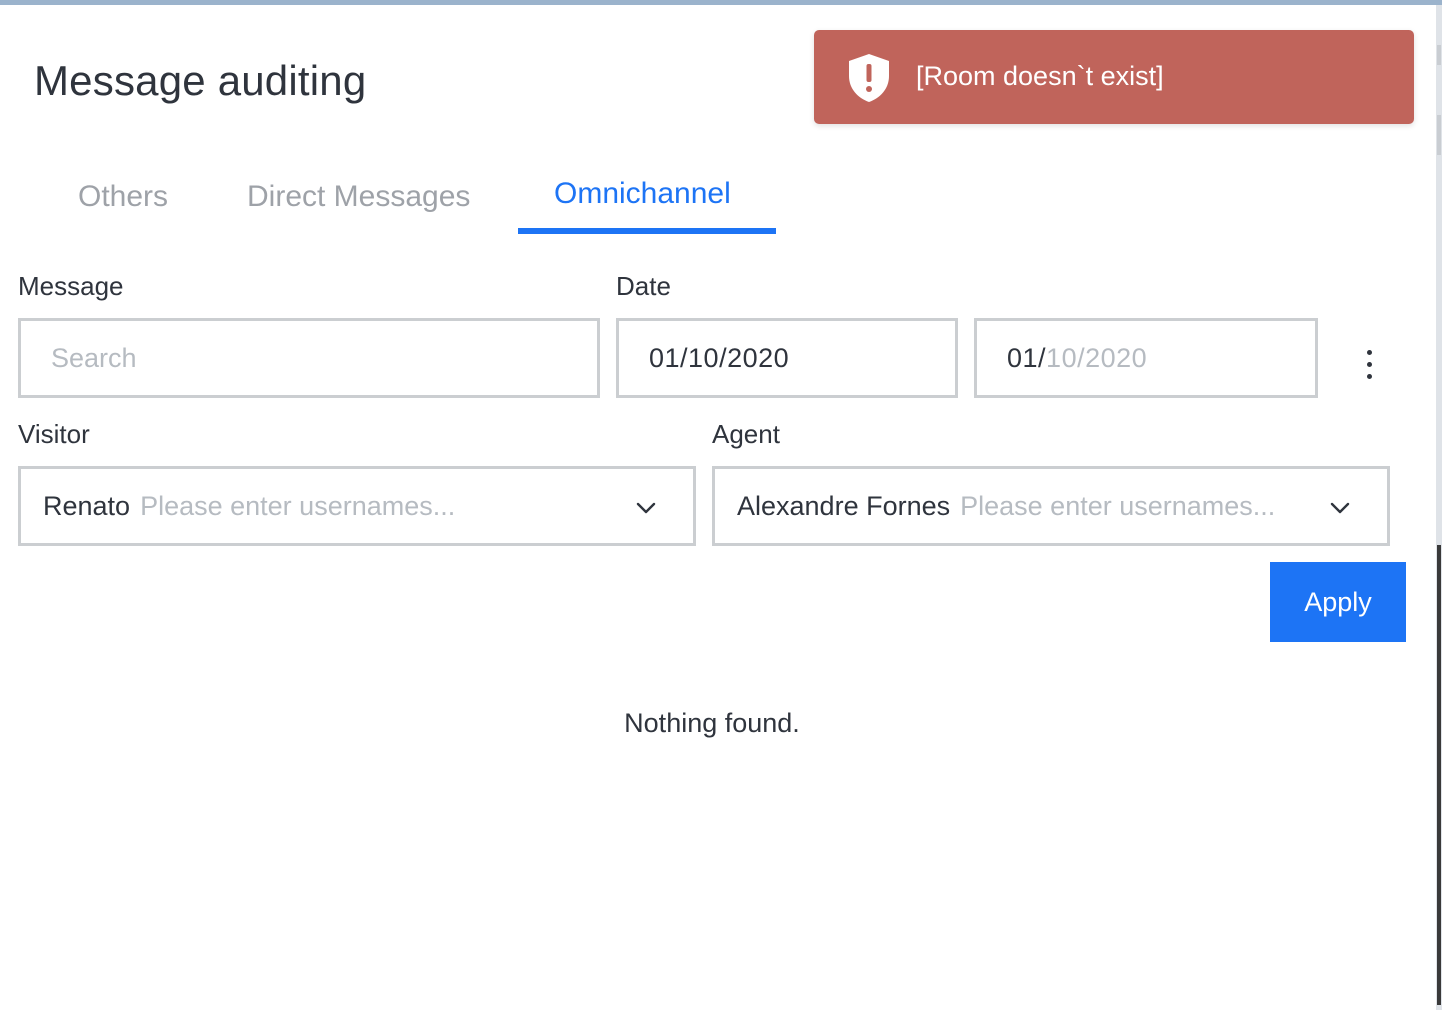  Describe the element at coordinates (123, 197) in the screenshot. I see `tab-others: Others` at that location.